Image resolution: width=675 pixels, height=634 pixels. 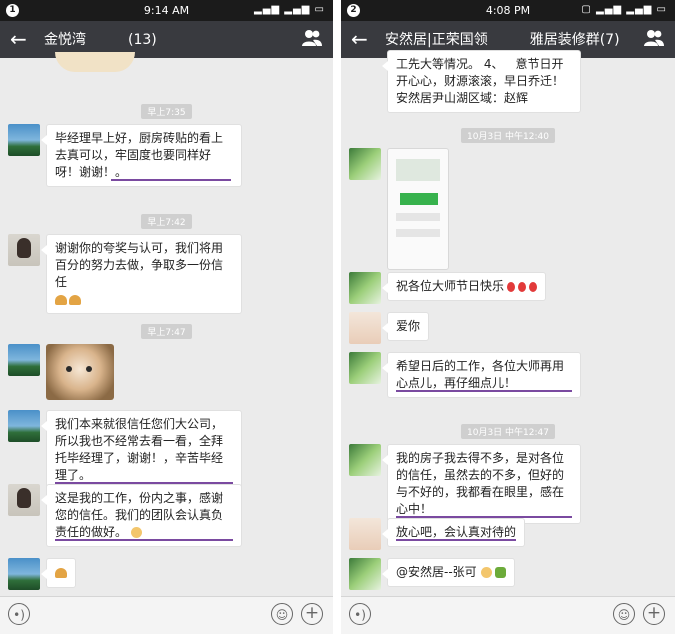 What do you see at coordinates (508, 429) in the screenshot?
I see `timestamp: 10月3日 中午12:47` at bounding box center [508, 429].